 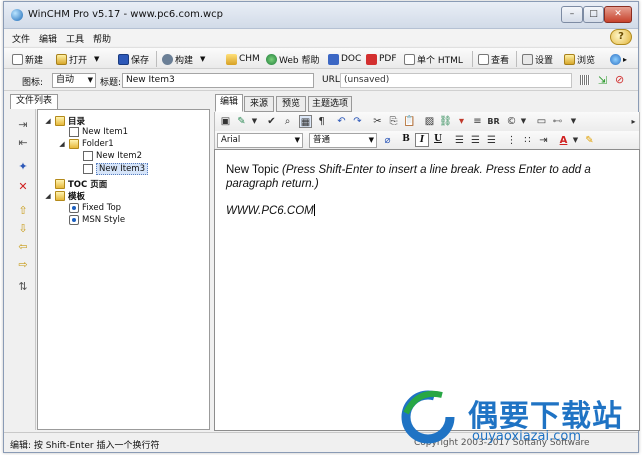 What do you see at coordinates (91, 220) in the screenshot?
I see `tree-item: MSN Style` at bounding box center [91, 220].